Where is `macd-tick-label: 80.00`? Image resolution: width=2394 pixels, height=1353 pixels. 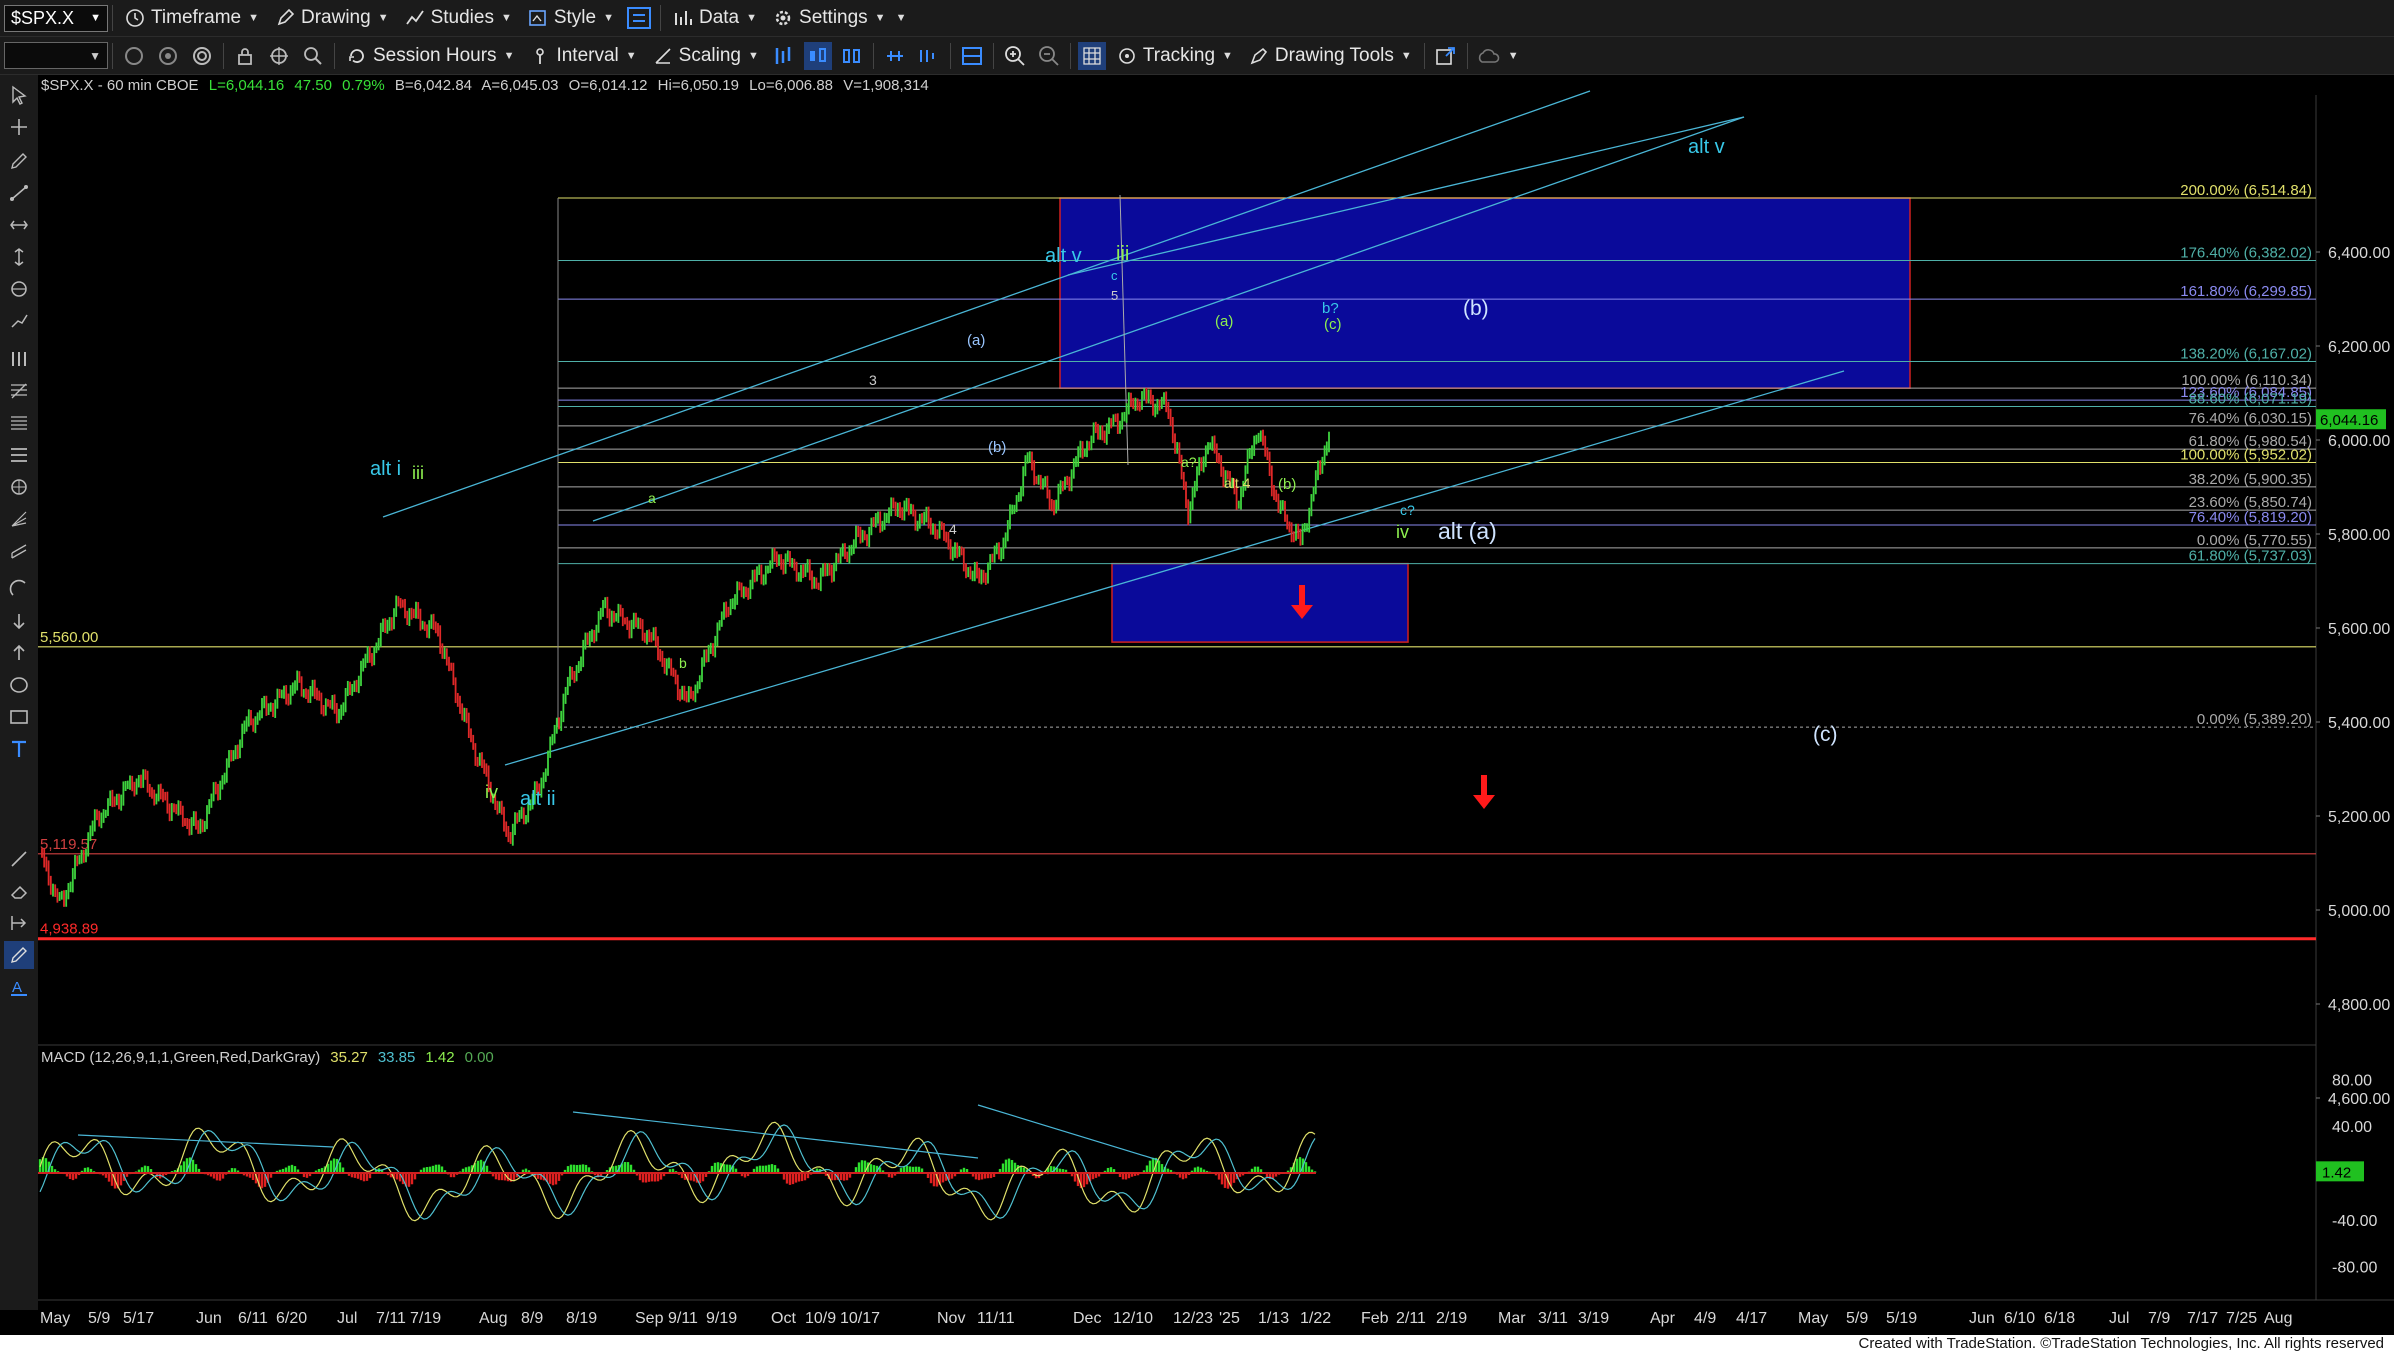 macd-tick-label: 80.00 is located at coordinates (2352, 1080).